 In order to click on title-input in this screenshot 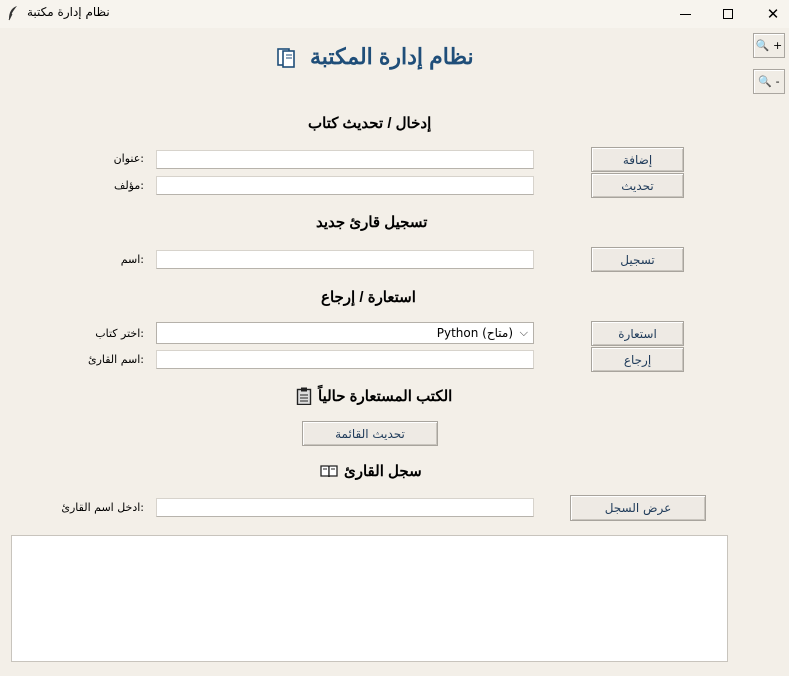, I will do `click(345, 159)`.